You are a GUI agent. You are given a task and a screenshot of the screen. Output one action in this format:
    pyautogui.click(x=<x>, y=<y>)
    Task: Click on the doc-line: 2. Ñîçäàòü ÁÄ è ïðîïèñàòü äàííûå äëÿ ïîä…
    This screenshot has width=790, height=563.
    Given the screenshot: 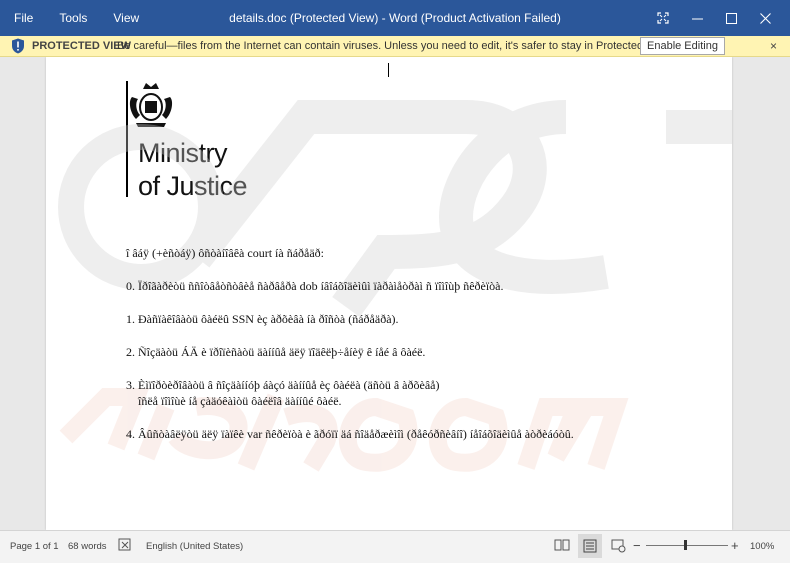 What is the action you would take?
    pyautogui.click(x=276, y=352)
    